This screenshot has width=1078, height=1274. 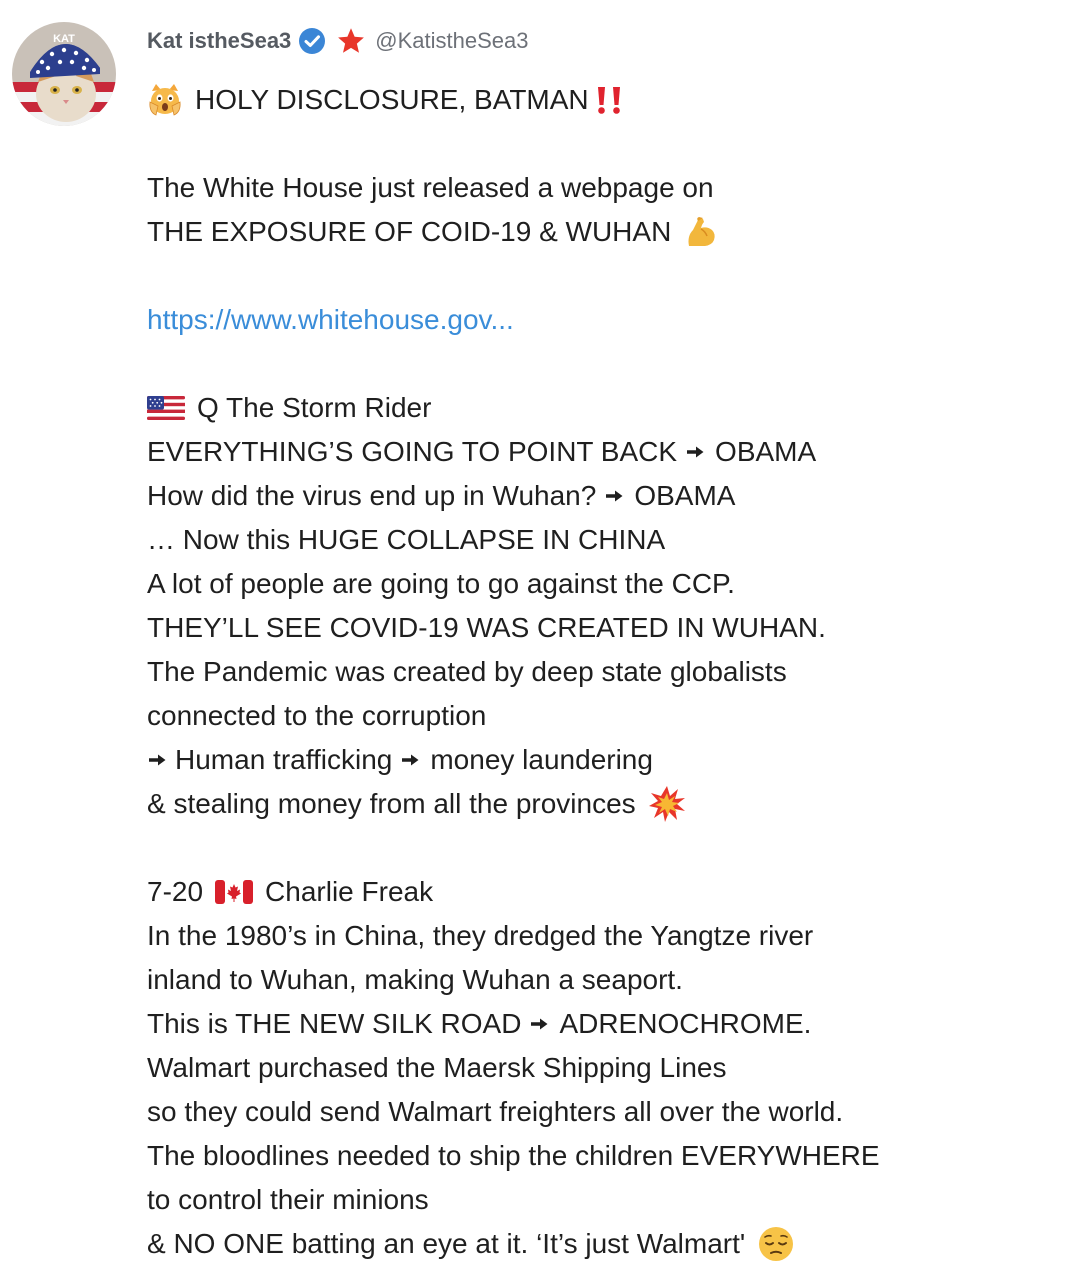 I want to click on line-text: This is THE NEW SILK ROAD, so click(x=334, y=1023).